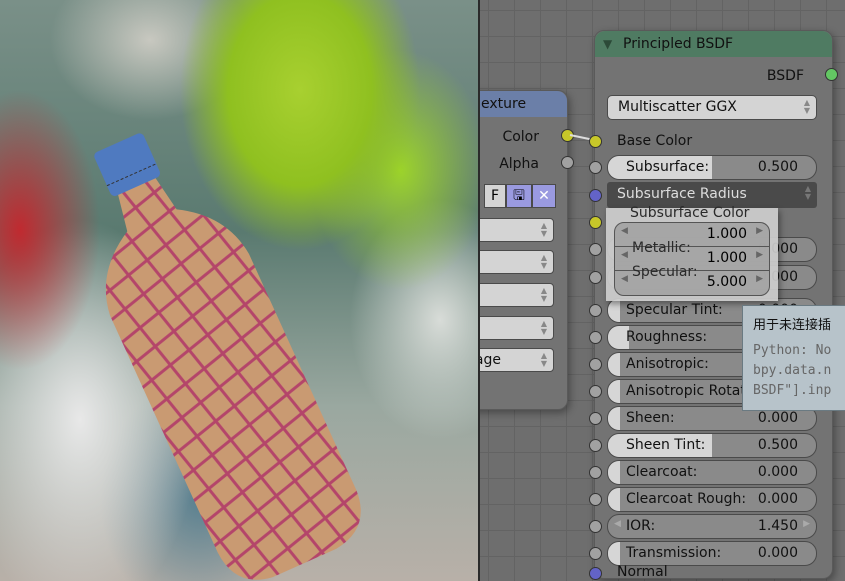 Image resolution: width=845 pixels, height=581 pixels. I want to click on node-header: ▼ Principled BSDF, so click(713, 44).